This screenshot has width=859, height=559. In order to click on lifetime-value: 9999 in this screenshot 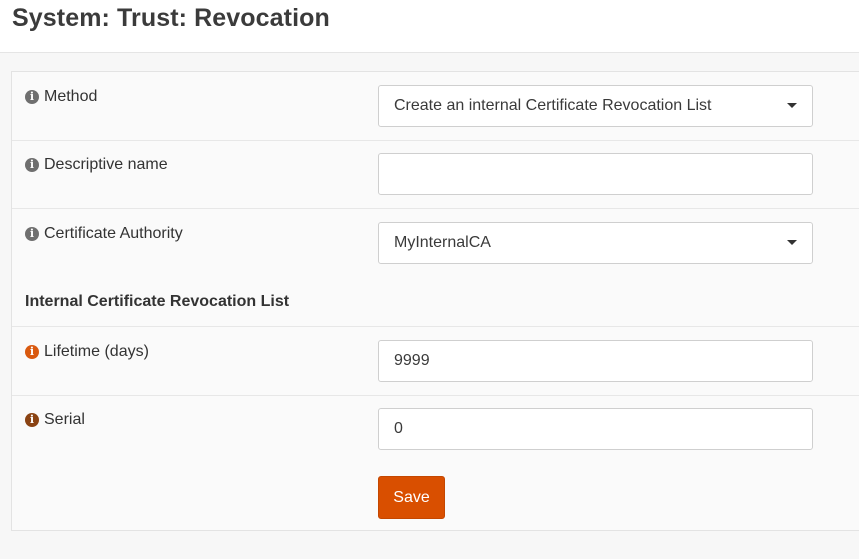, I will do `click(412, 360)`.